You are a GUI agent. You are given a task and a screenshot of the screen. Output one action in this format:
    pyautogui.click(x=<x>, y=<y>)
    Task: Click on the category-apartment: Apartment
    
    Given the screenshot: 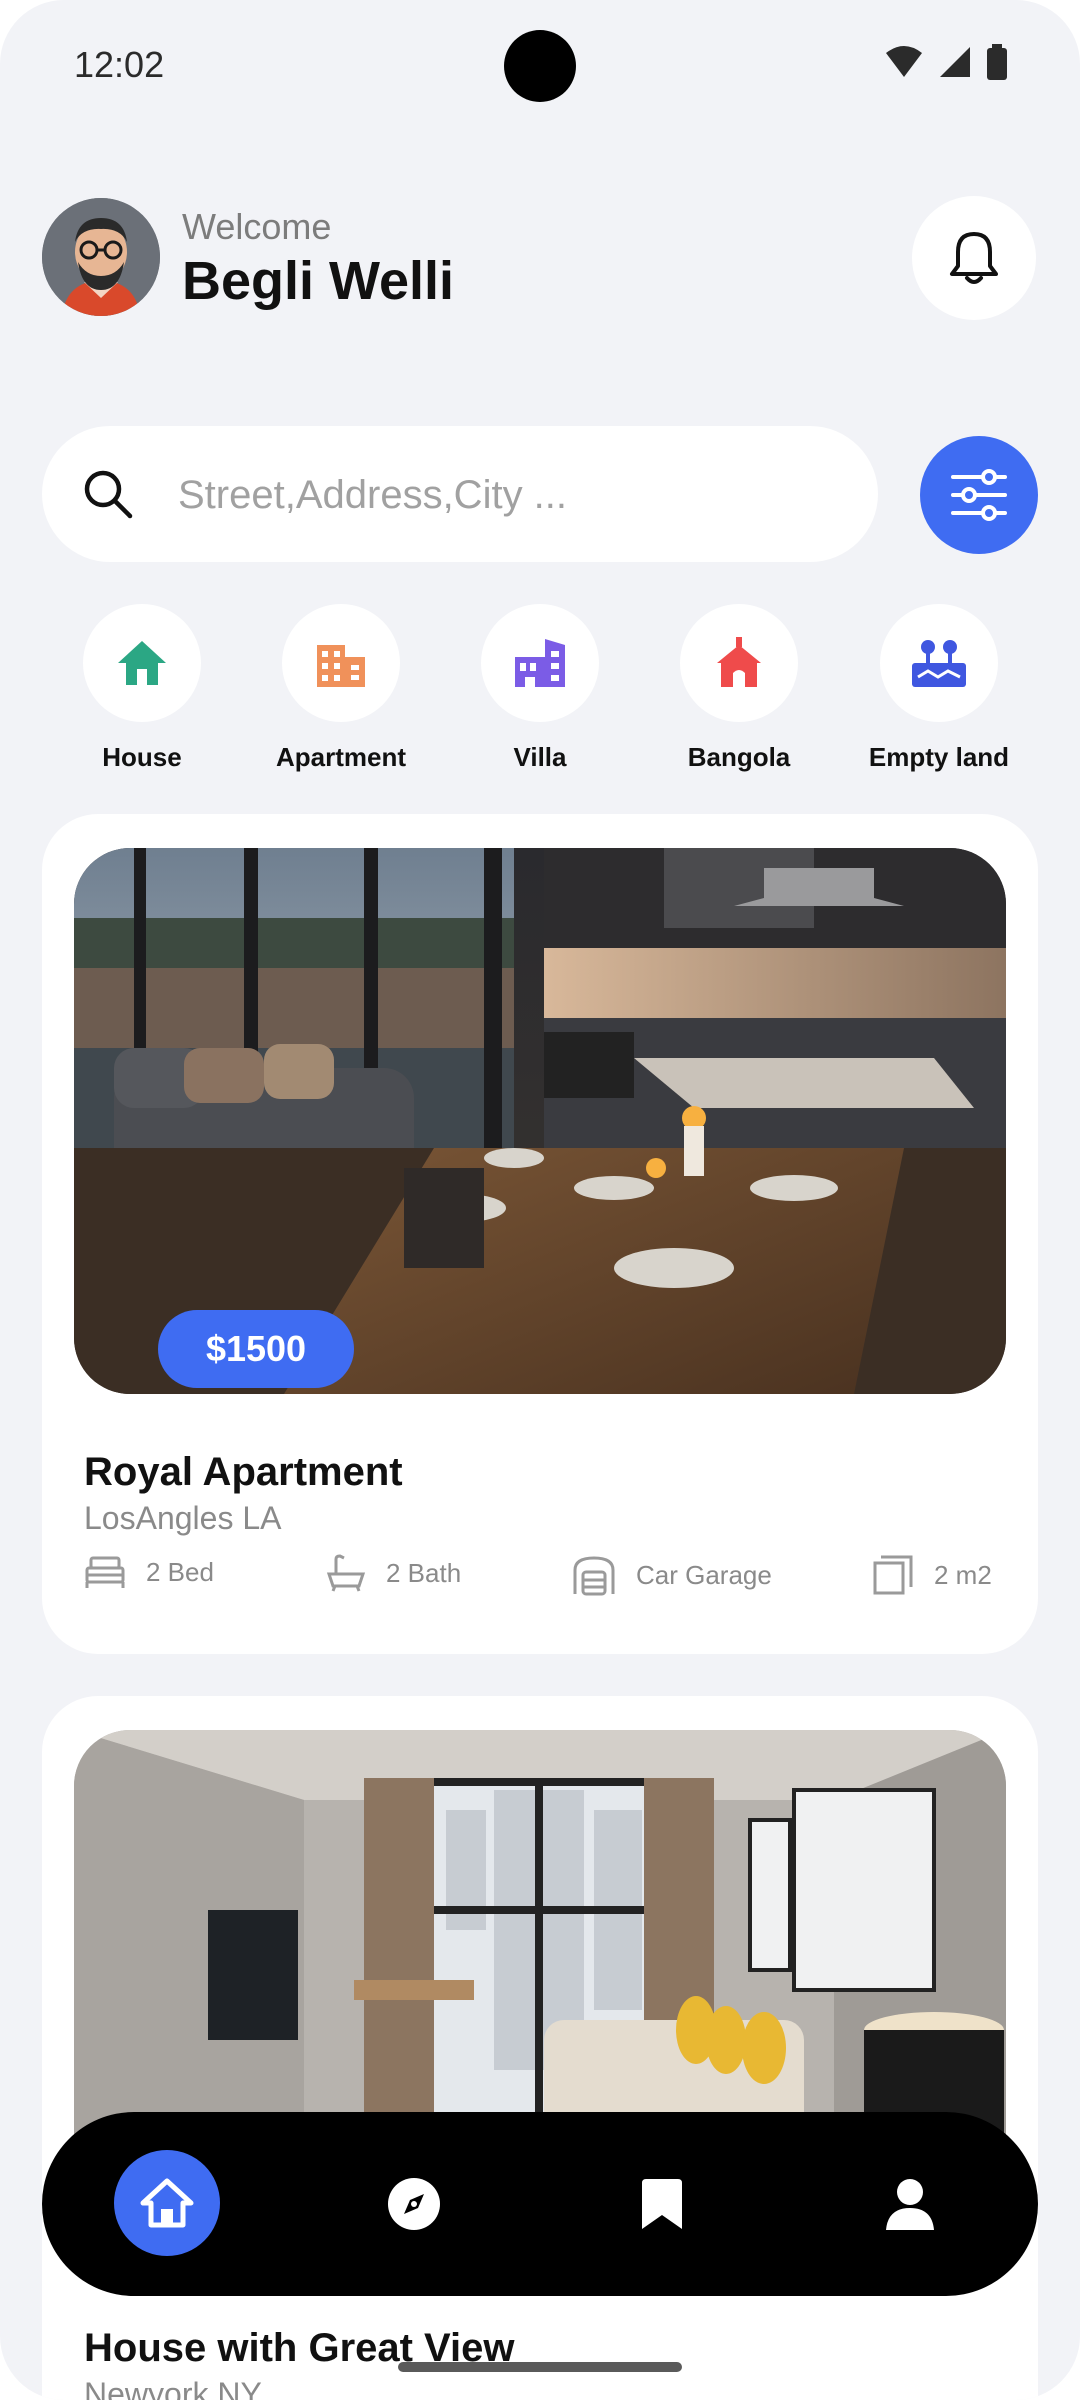 What is the action you would take?
    pyautogui.click(x=341, y=688)
    